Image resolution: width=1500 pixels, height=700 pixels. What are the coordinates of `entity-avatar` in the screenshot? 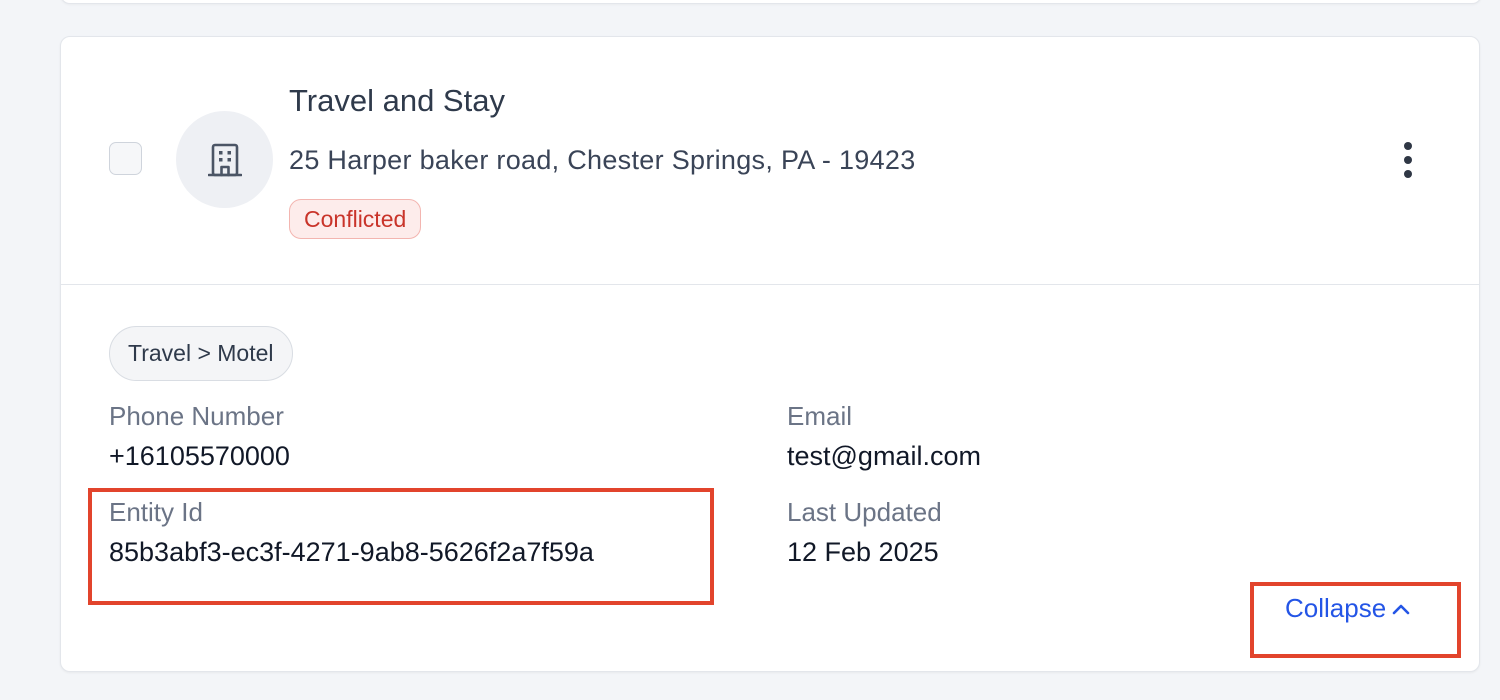 It's located at (224, 159).